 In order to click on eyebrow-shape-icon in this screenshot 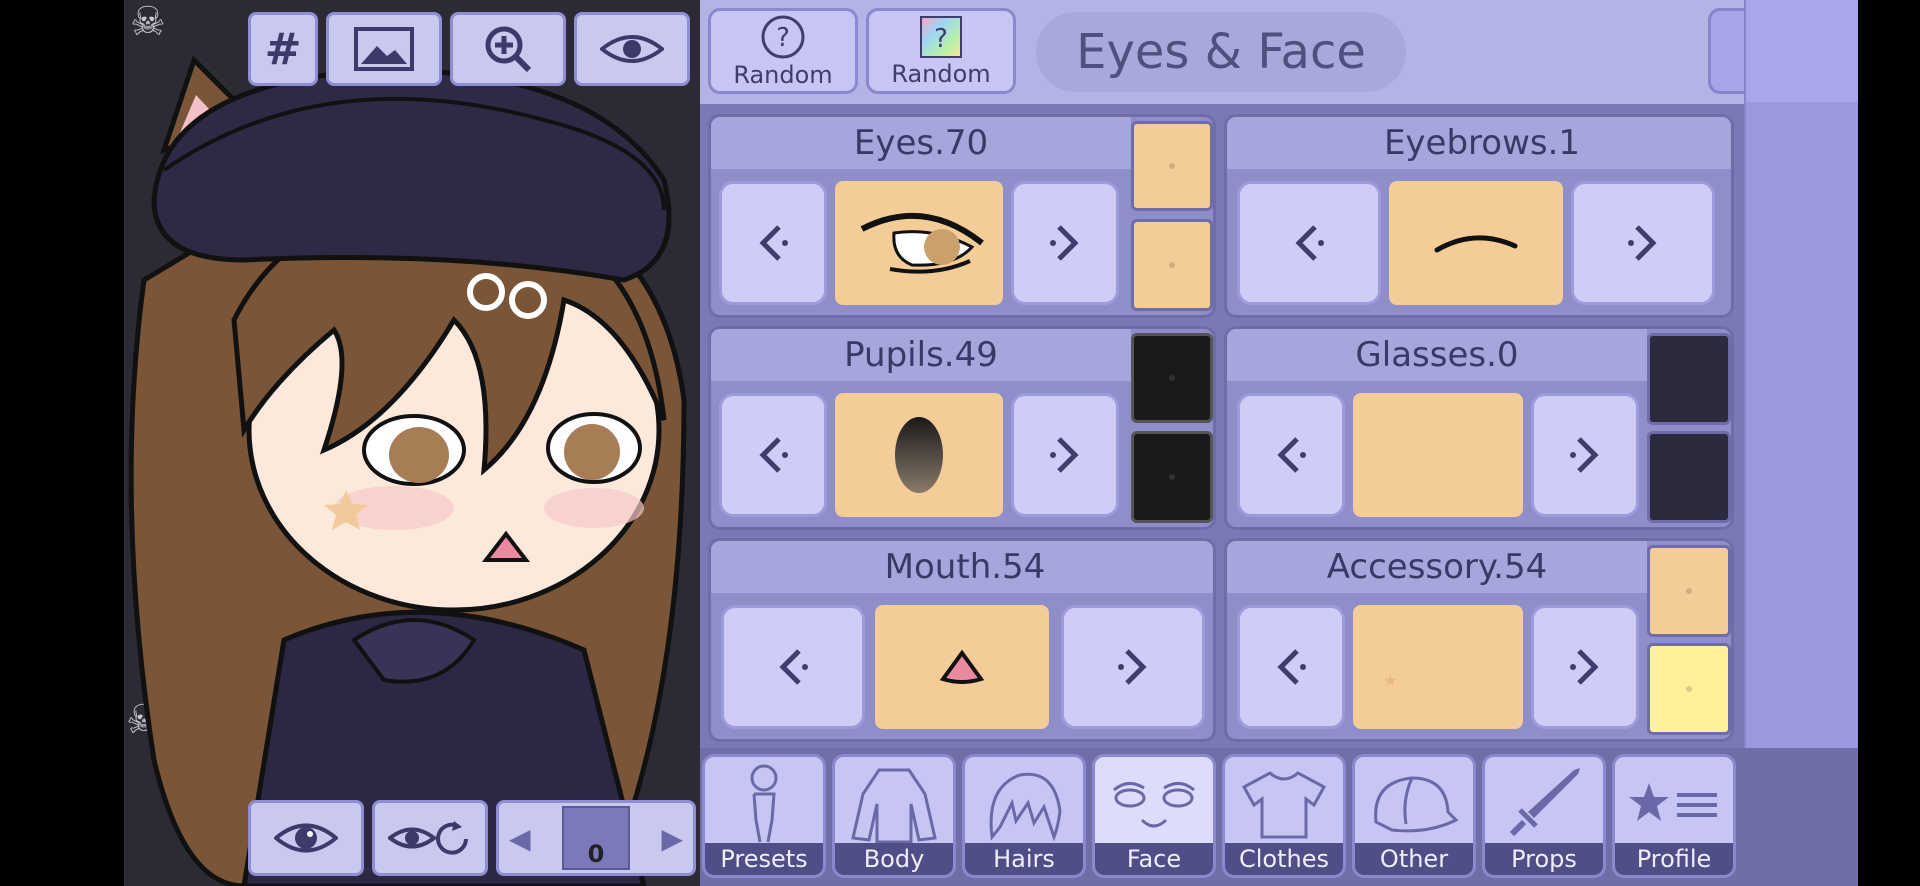, I will do `click(1476, 244)`.